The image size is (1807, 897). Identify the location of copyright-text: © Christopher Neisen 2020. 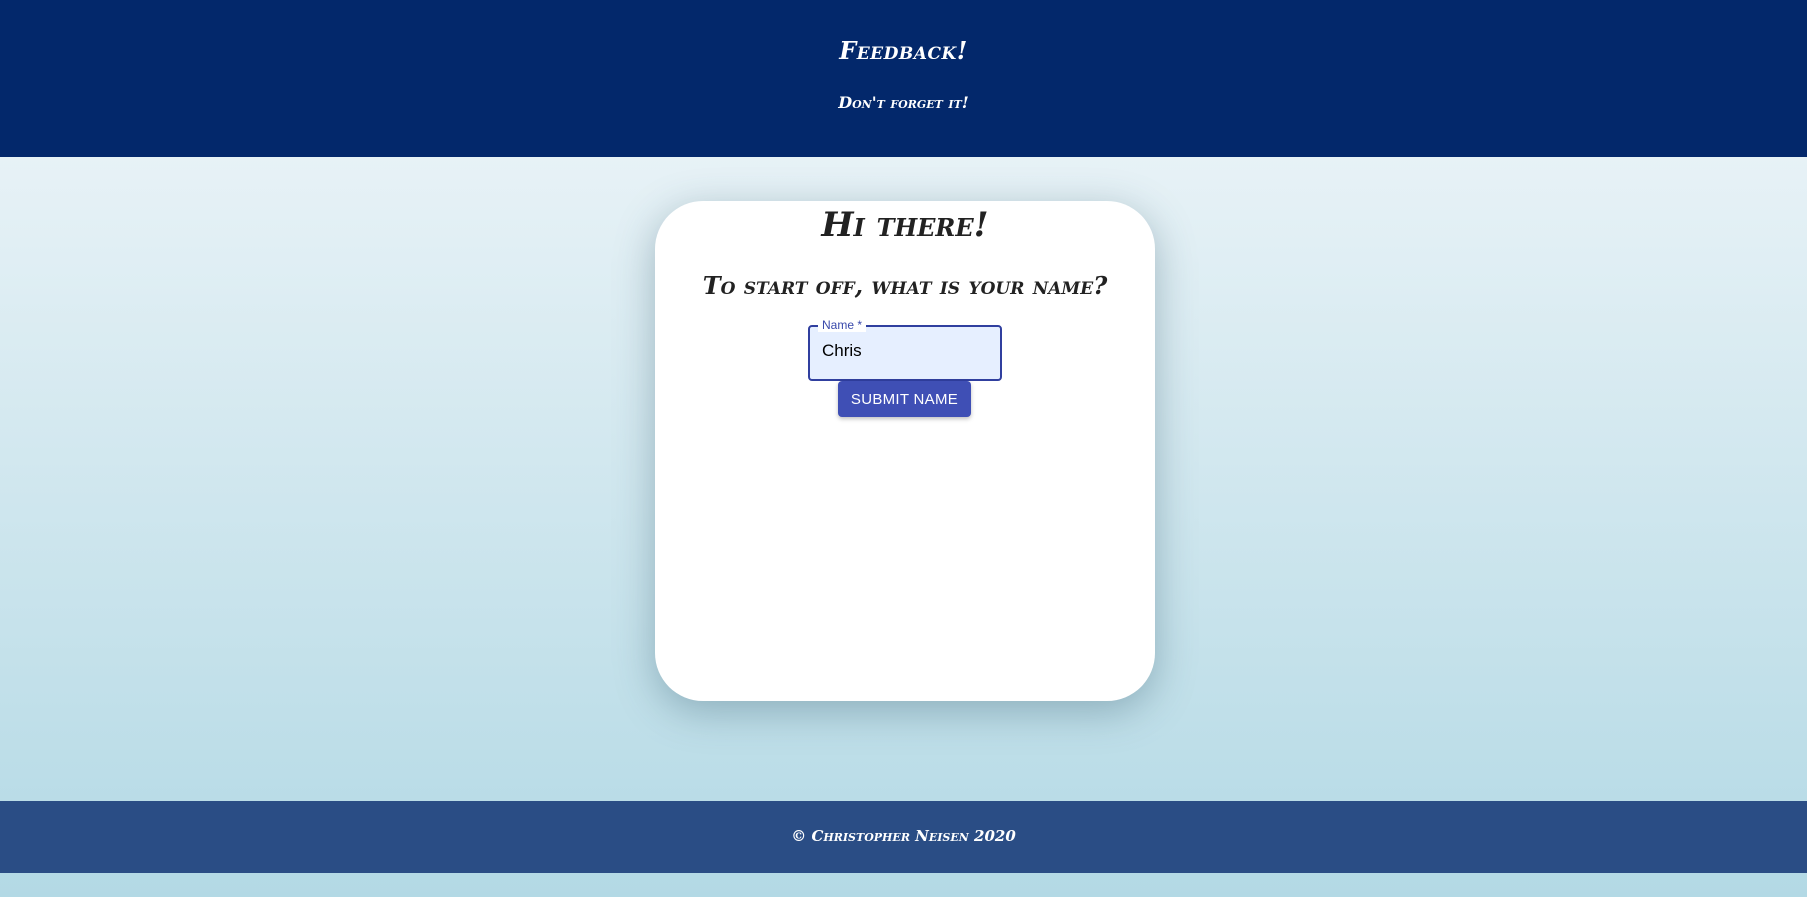
(903, 836).